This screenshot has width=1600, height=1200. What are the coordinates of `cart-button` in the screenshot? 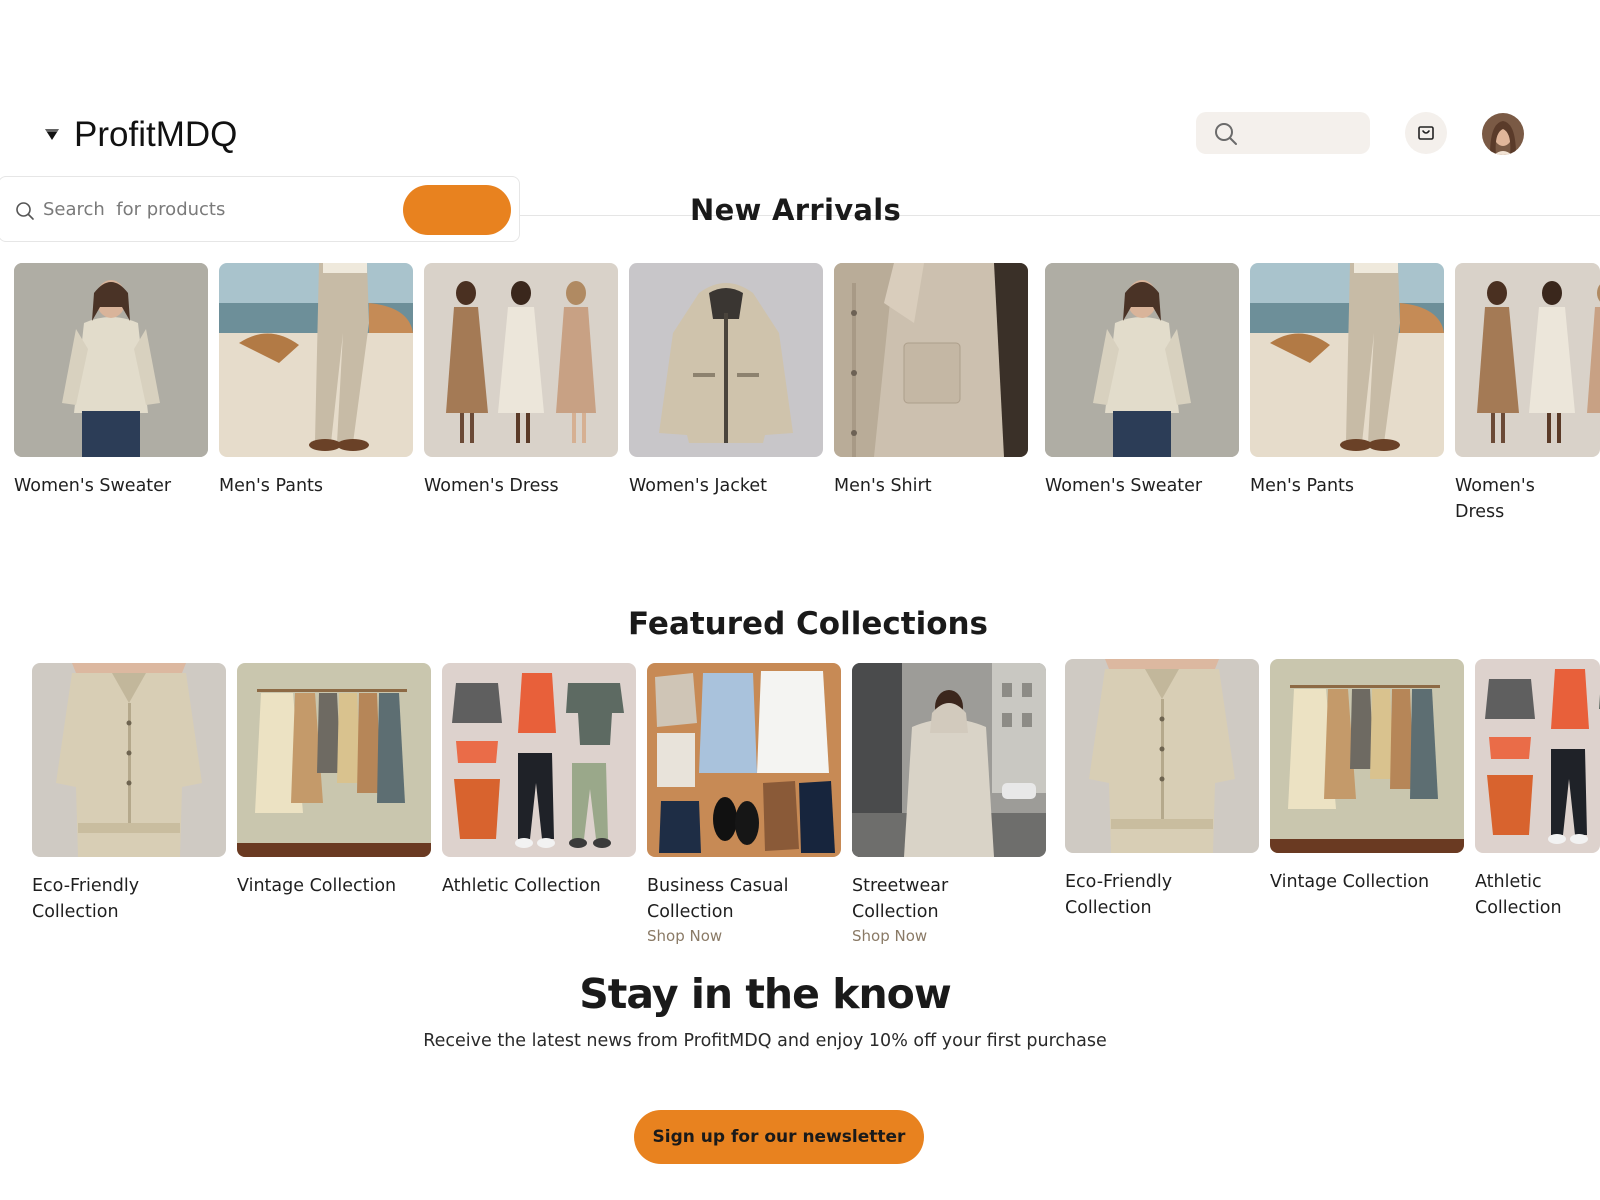 It's located at (1426, 133).